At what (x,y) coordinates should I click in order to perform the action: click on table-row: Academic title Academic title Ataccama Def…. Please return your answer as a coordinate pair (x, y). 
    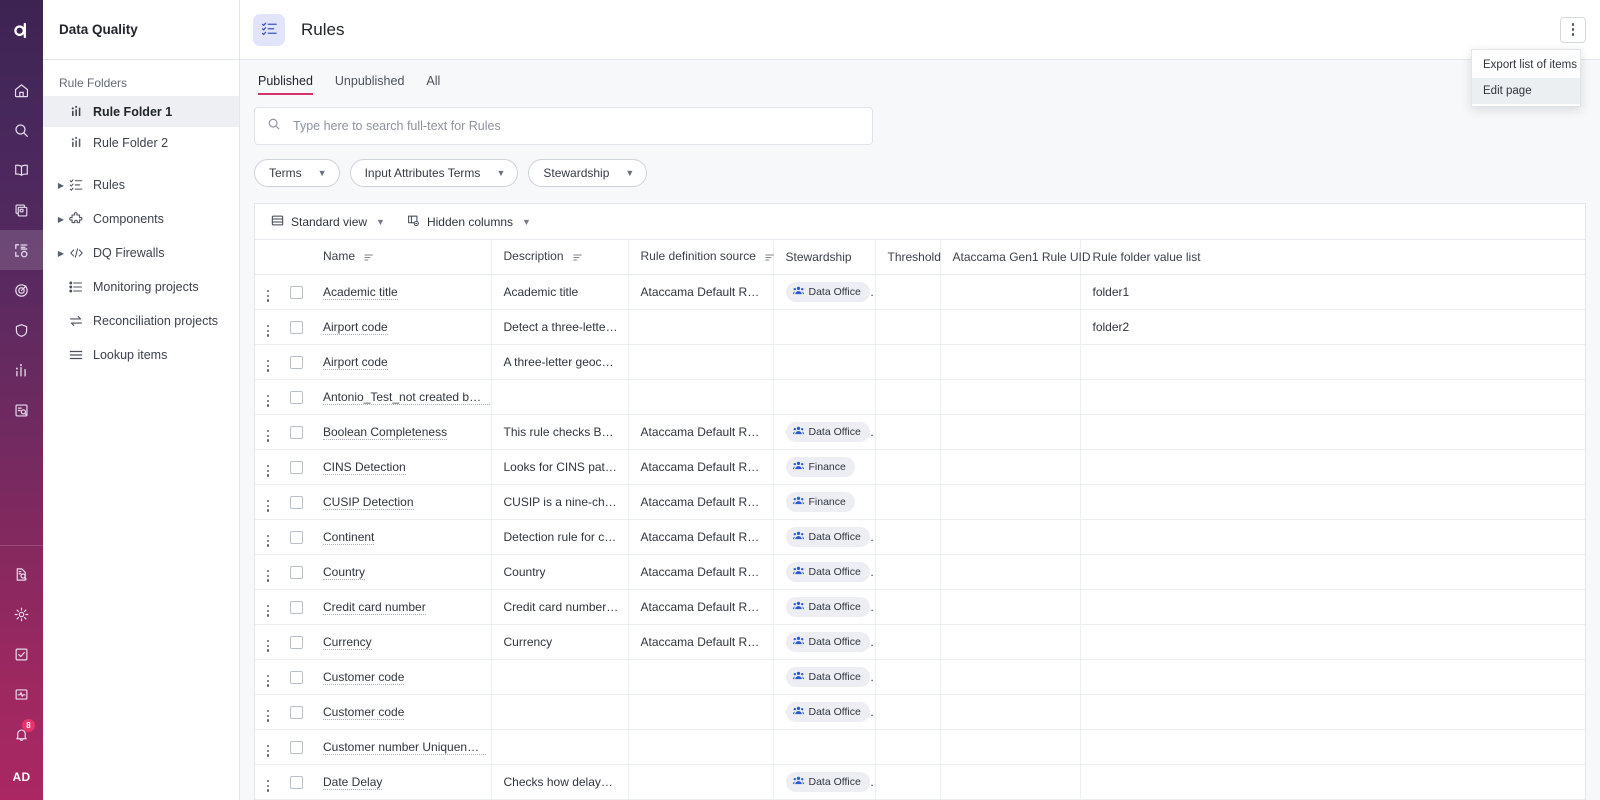
    Looking at the image, I should click on (920, 292).